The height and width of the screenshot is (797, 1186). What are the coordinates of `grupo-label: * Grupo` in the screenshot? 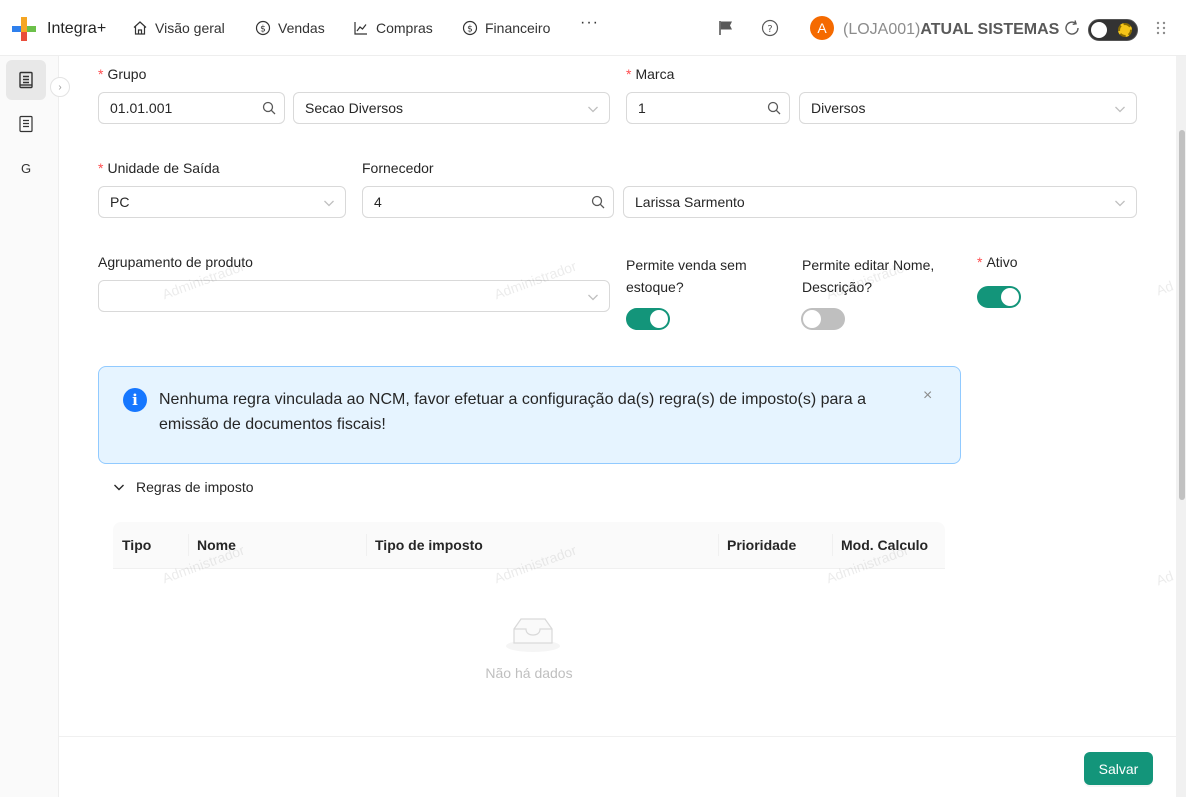 It's located at (122, 74).